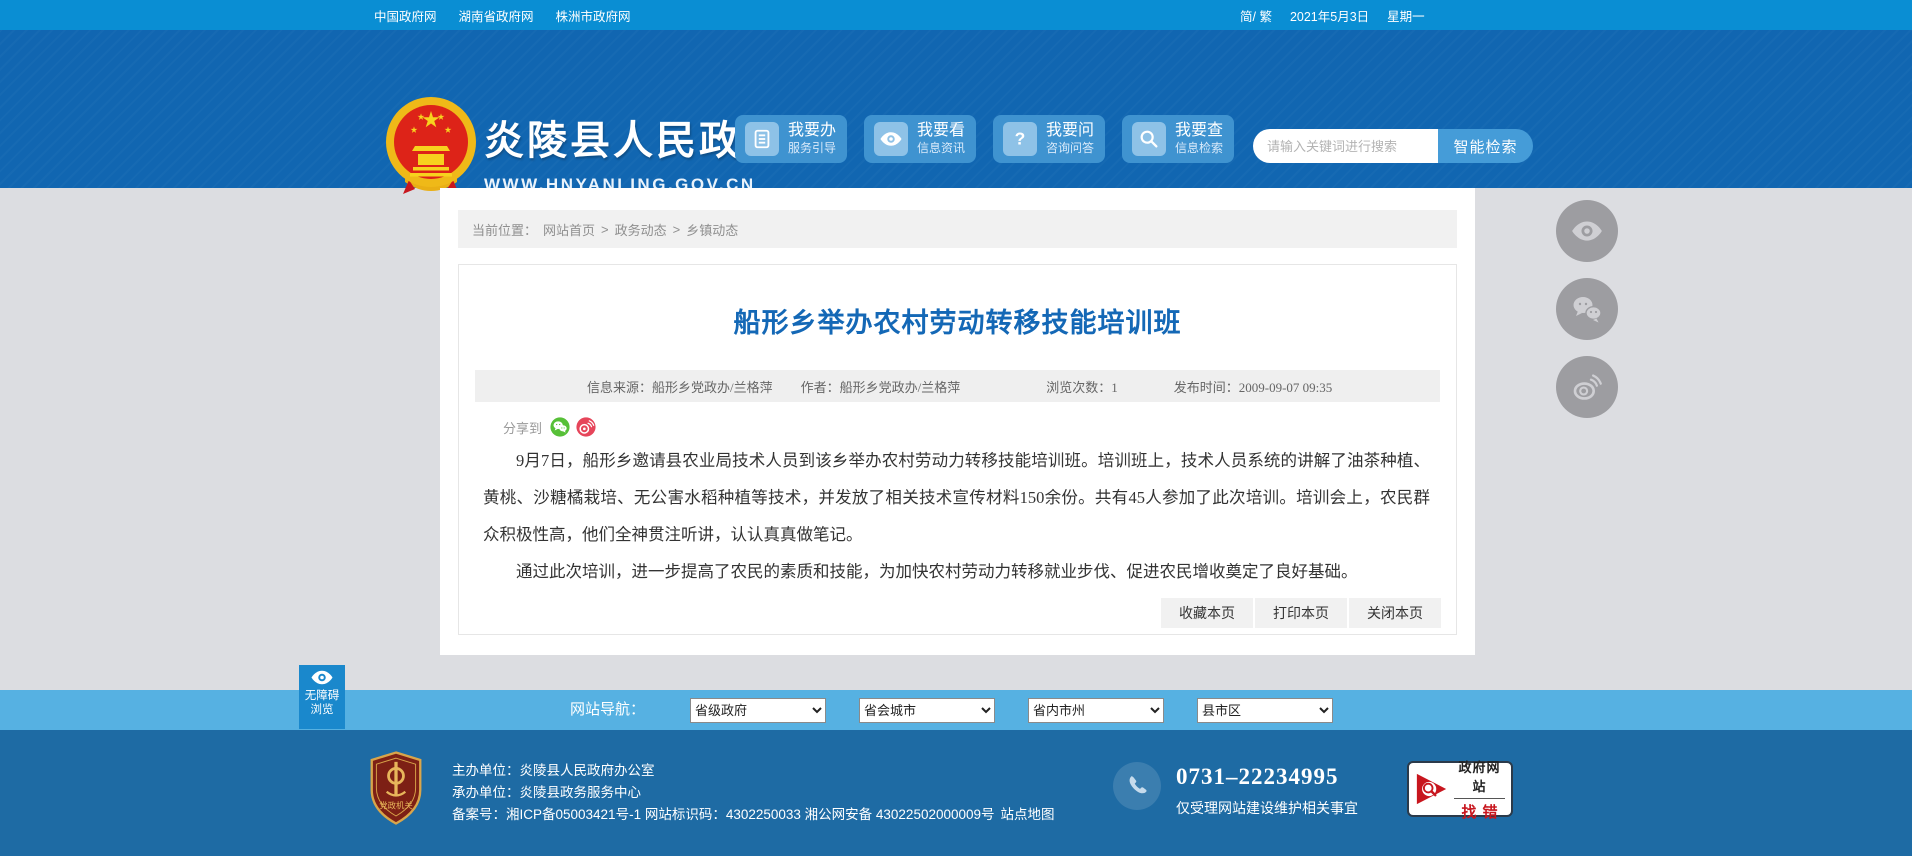  Describe the element at coordinates (680, 387) in the screenshot. I see `meta-source: 信息来源：船形乡党政办/兰格萍` at that location.